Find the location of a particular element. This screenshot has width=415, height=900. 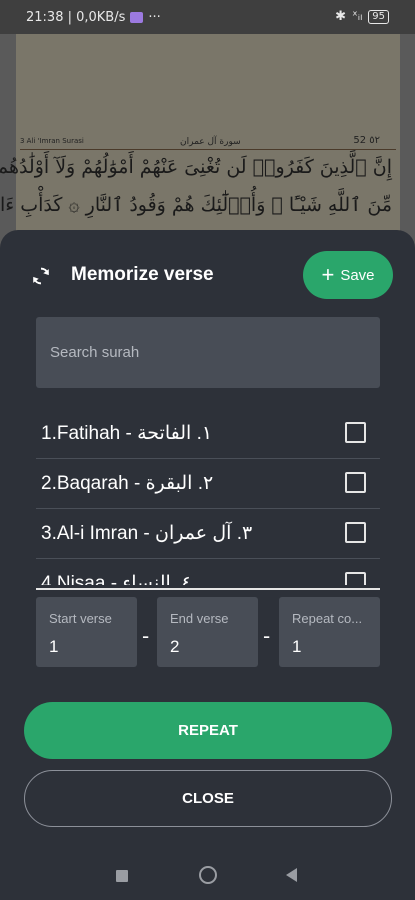

repeat-count-value: 1 is located at coordinates (296, 647).